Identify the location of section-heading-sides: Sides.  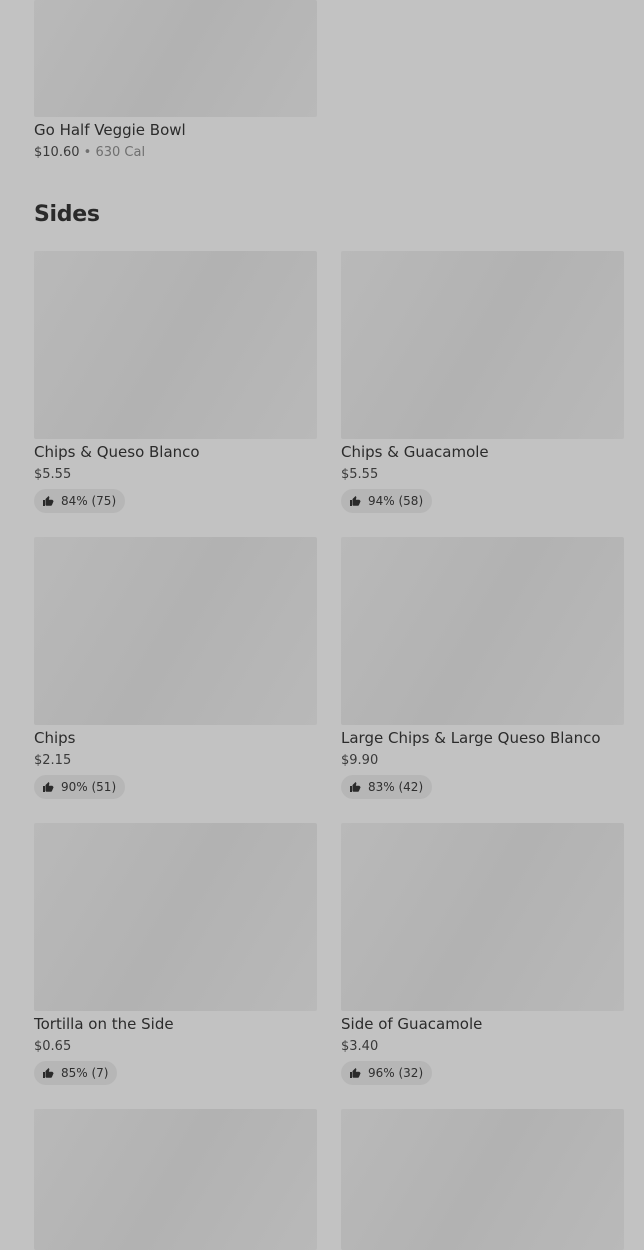
(67, 214).